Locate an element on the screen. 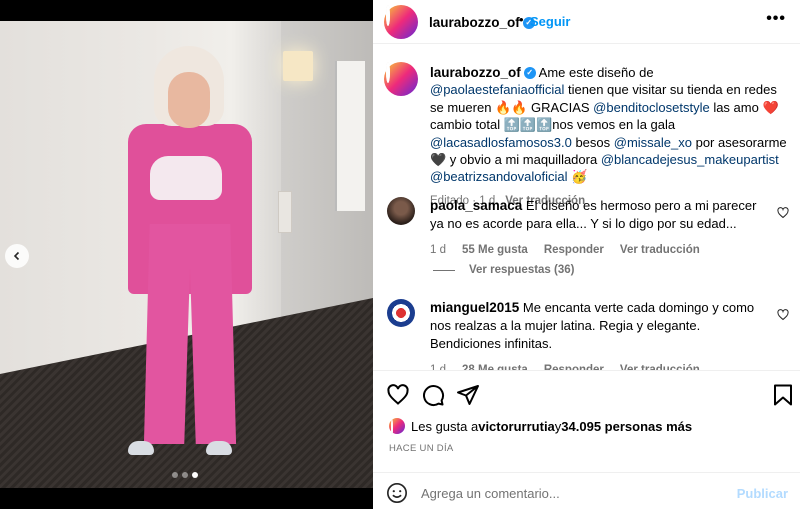 This screenshot has height=509, width=800. add-comment-bar: Publicar is located at coordinates (586, 490).